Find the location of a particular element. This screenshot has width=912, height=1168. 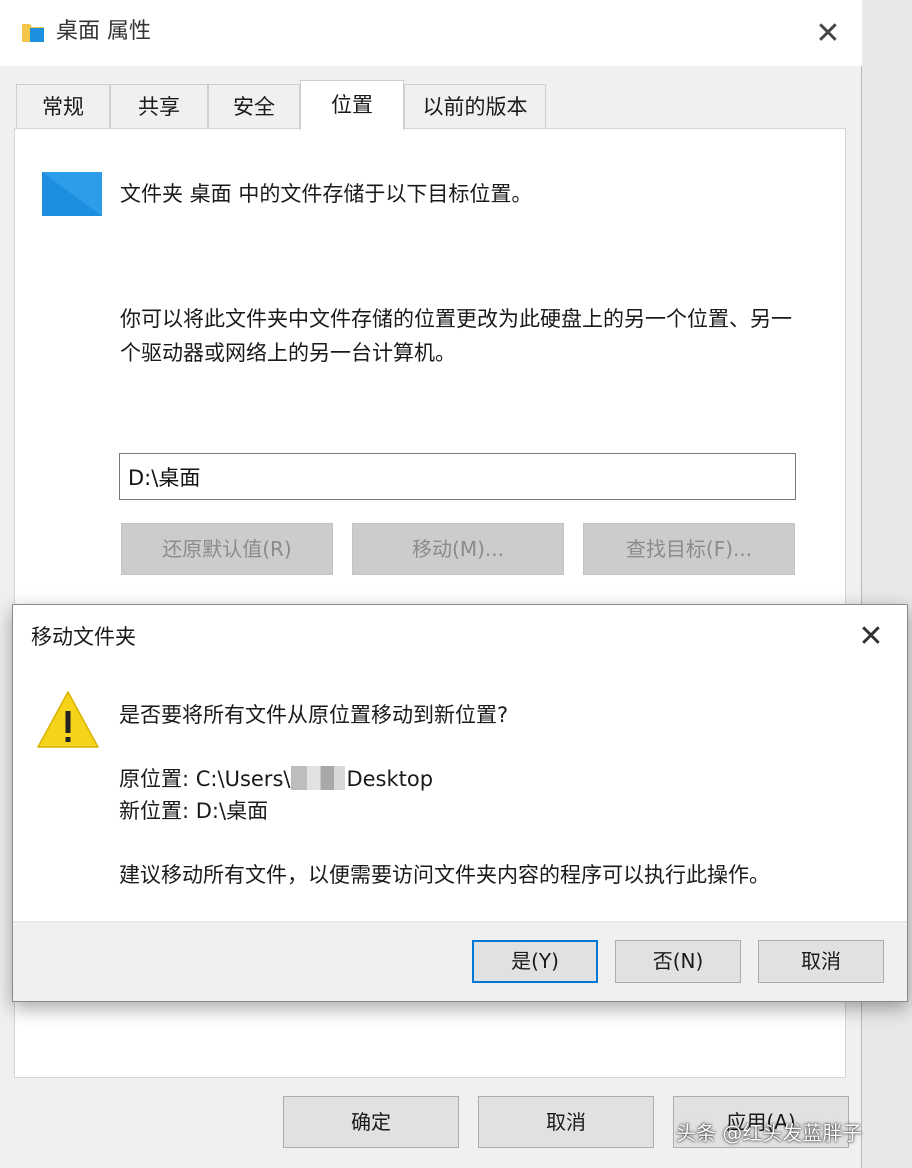

location-path-input is located at coordinates (457, 476).